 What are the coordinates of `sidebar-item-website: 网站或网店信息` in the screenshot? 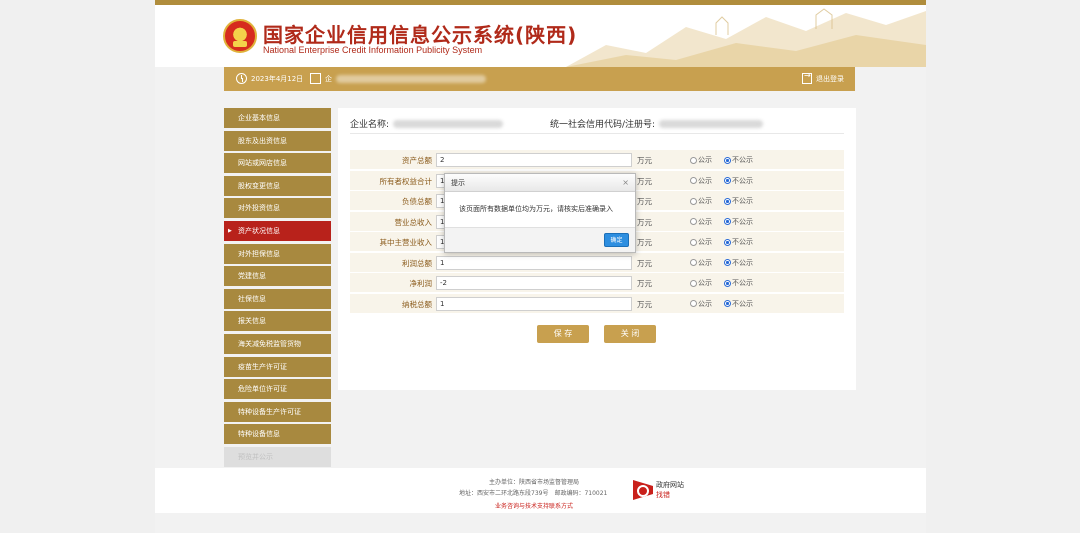 It's located at (277, 163).